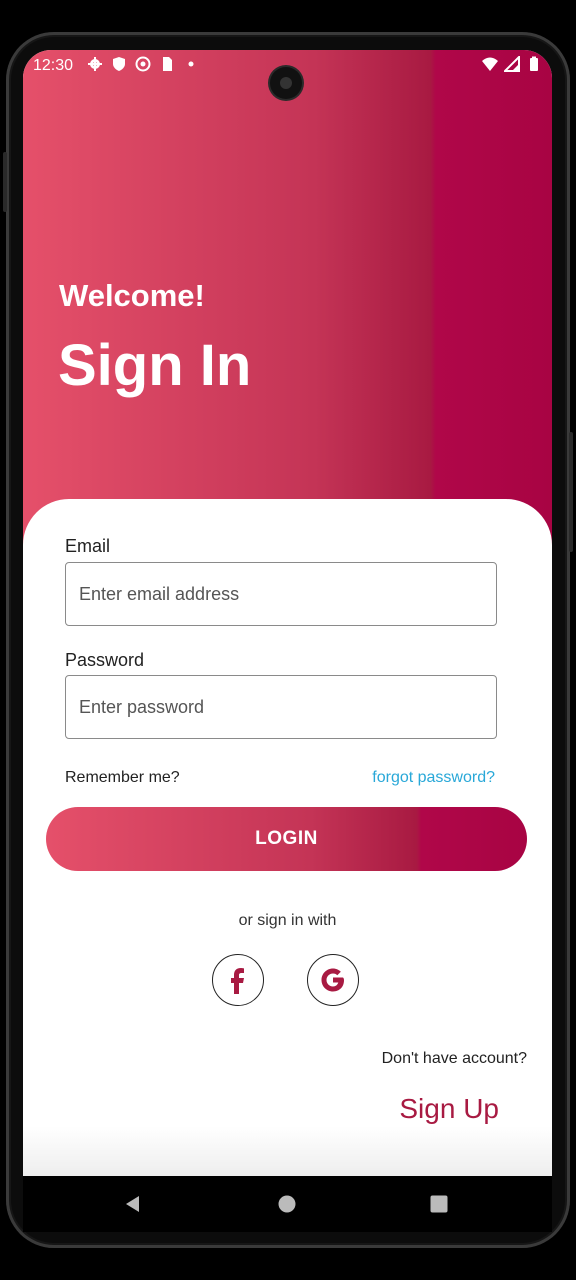 Image resolution: width=576 pixels, height=1280 pixels. Describe the element at coordinates (454, 1058) in the screenshot. I see `no-account-text: Don't have account?` at that location.